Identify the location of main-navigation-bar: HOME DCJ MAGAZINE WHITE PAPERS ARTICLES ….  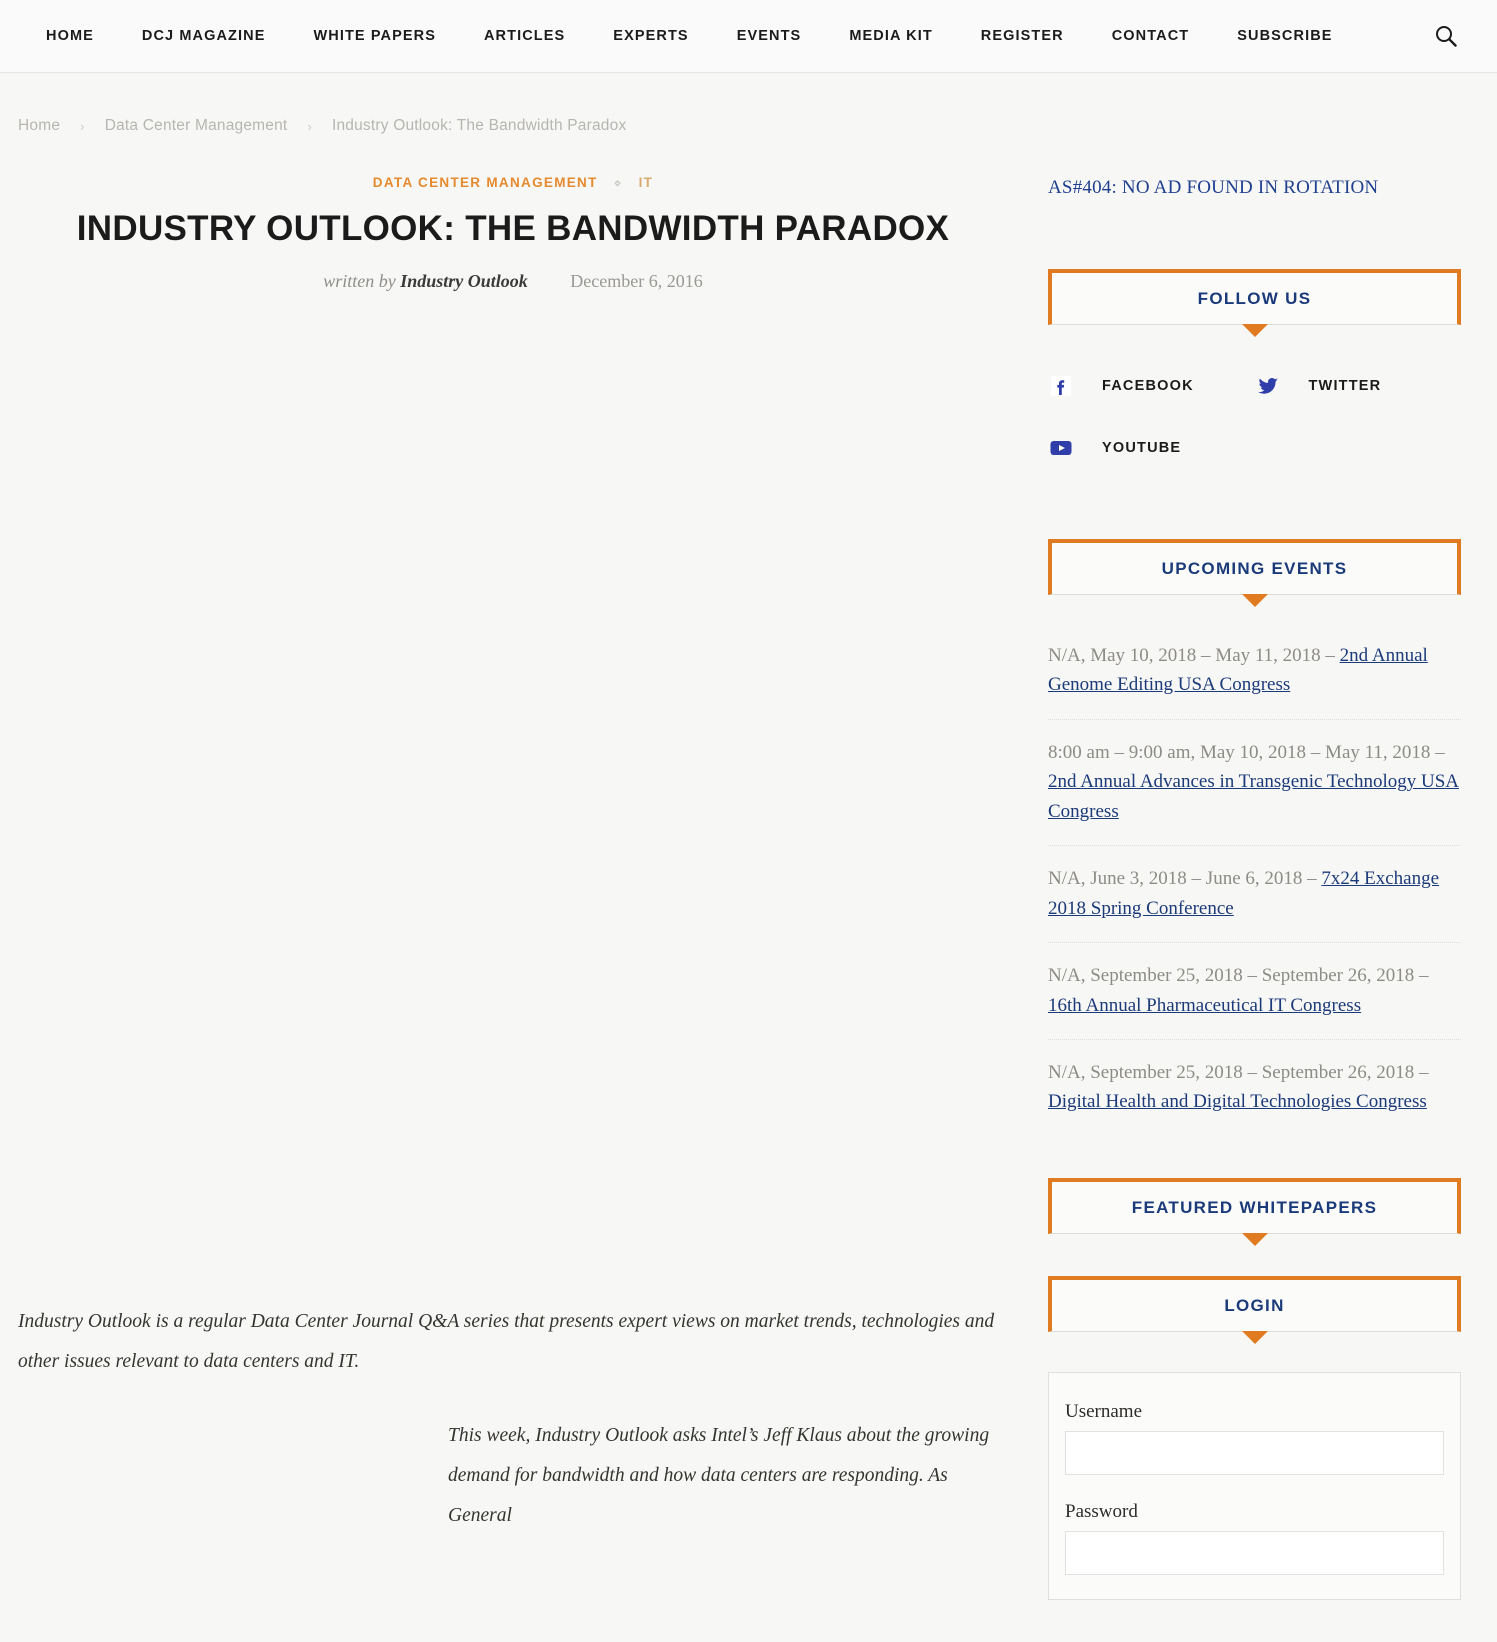
(748, 36).